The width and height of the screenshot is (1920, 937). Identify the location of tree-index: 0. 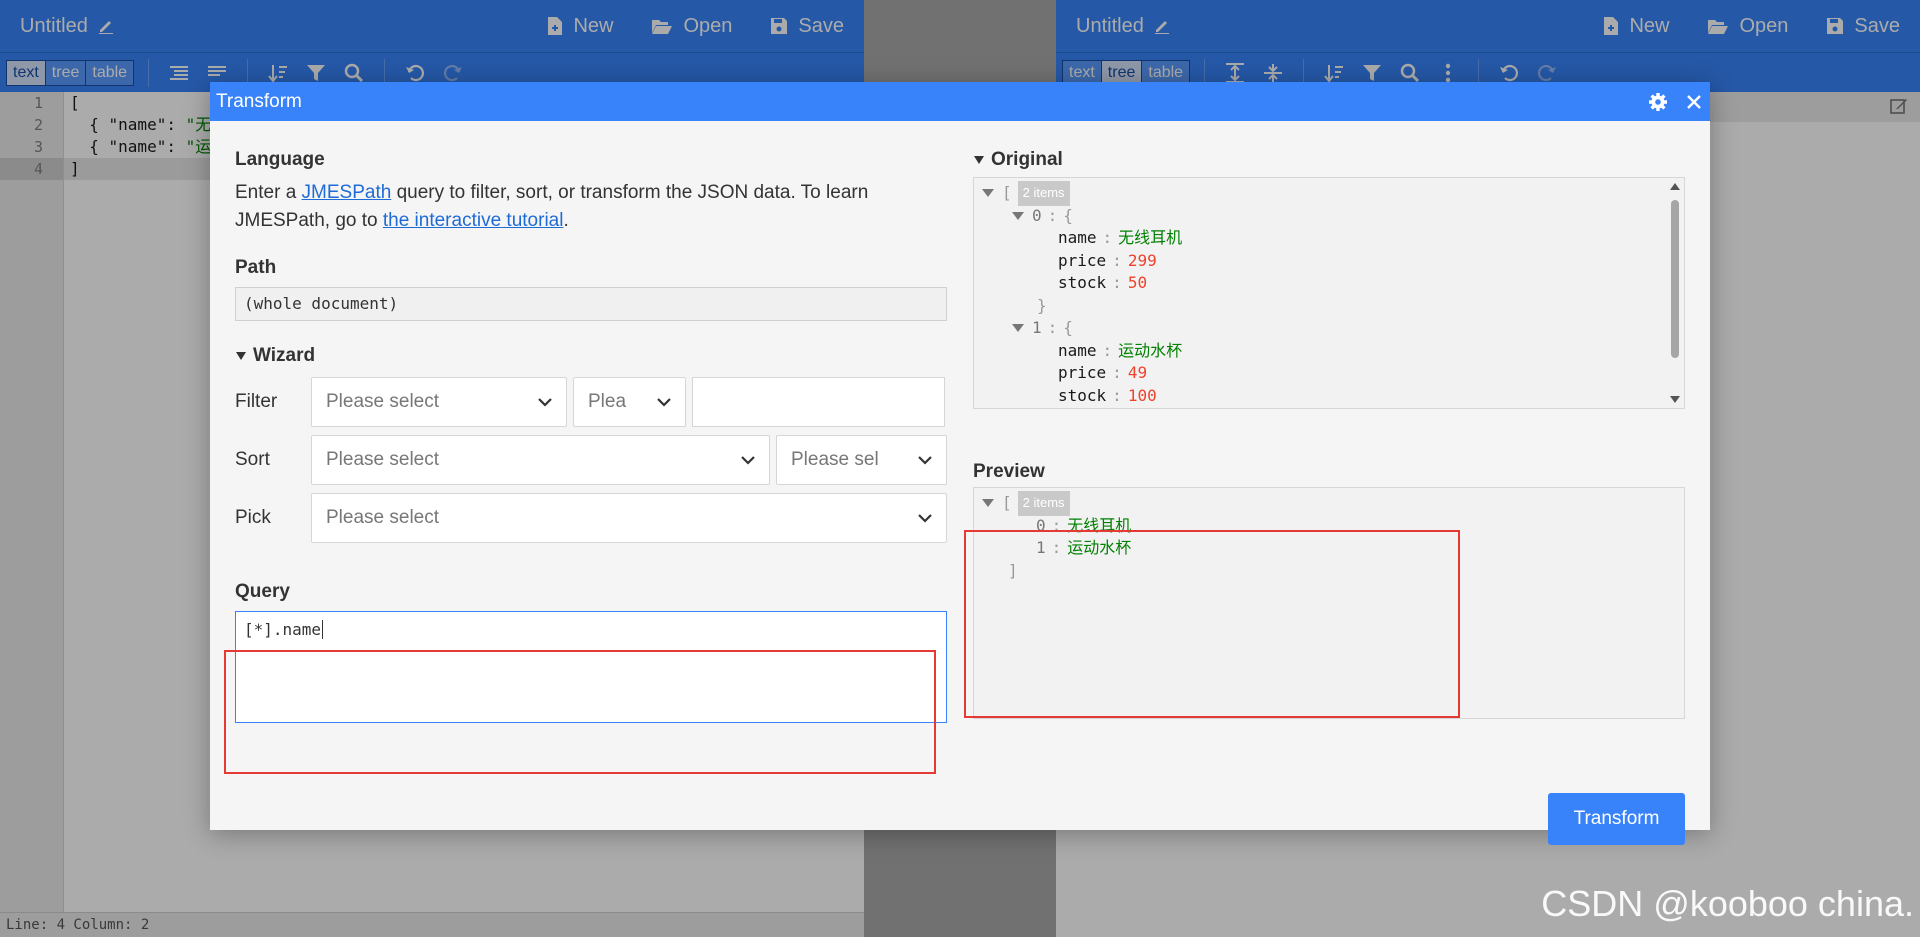
(1041, 525).